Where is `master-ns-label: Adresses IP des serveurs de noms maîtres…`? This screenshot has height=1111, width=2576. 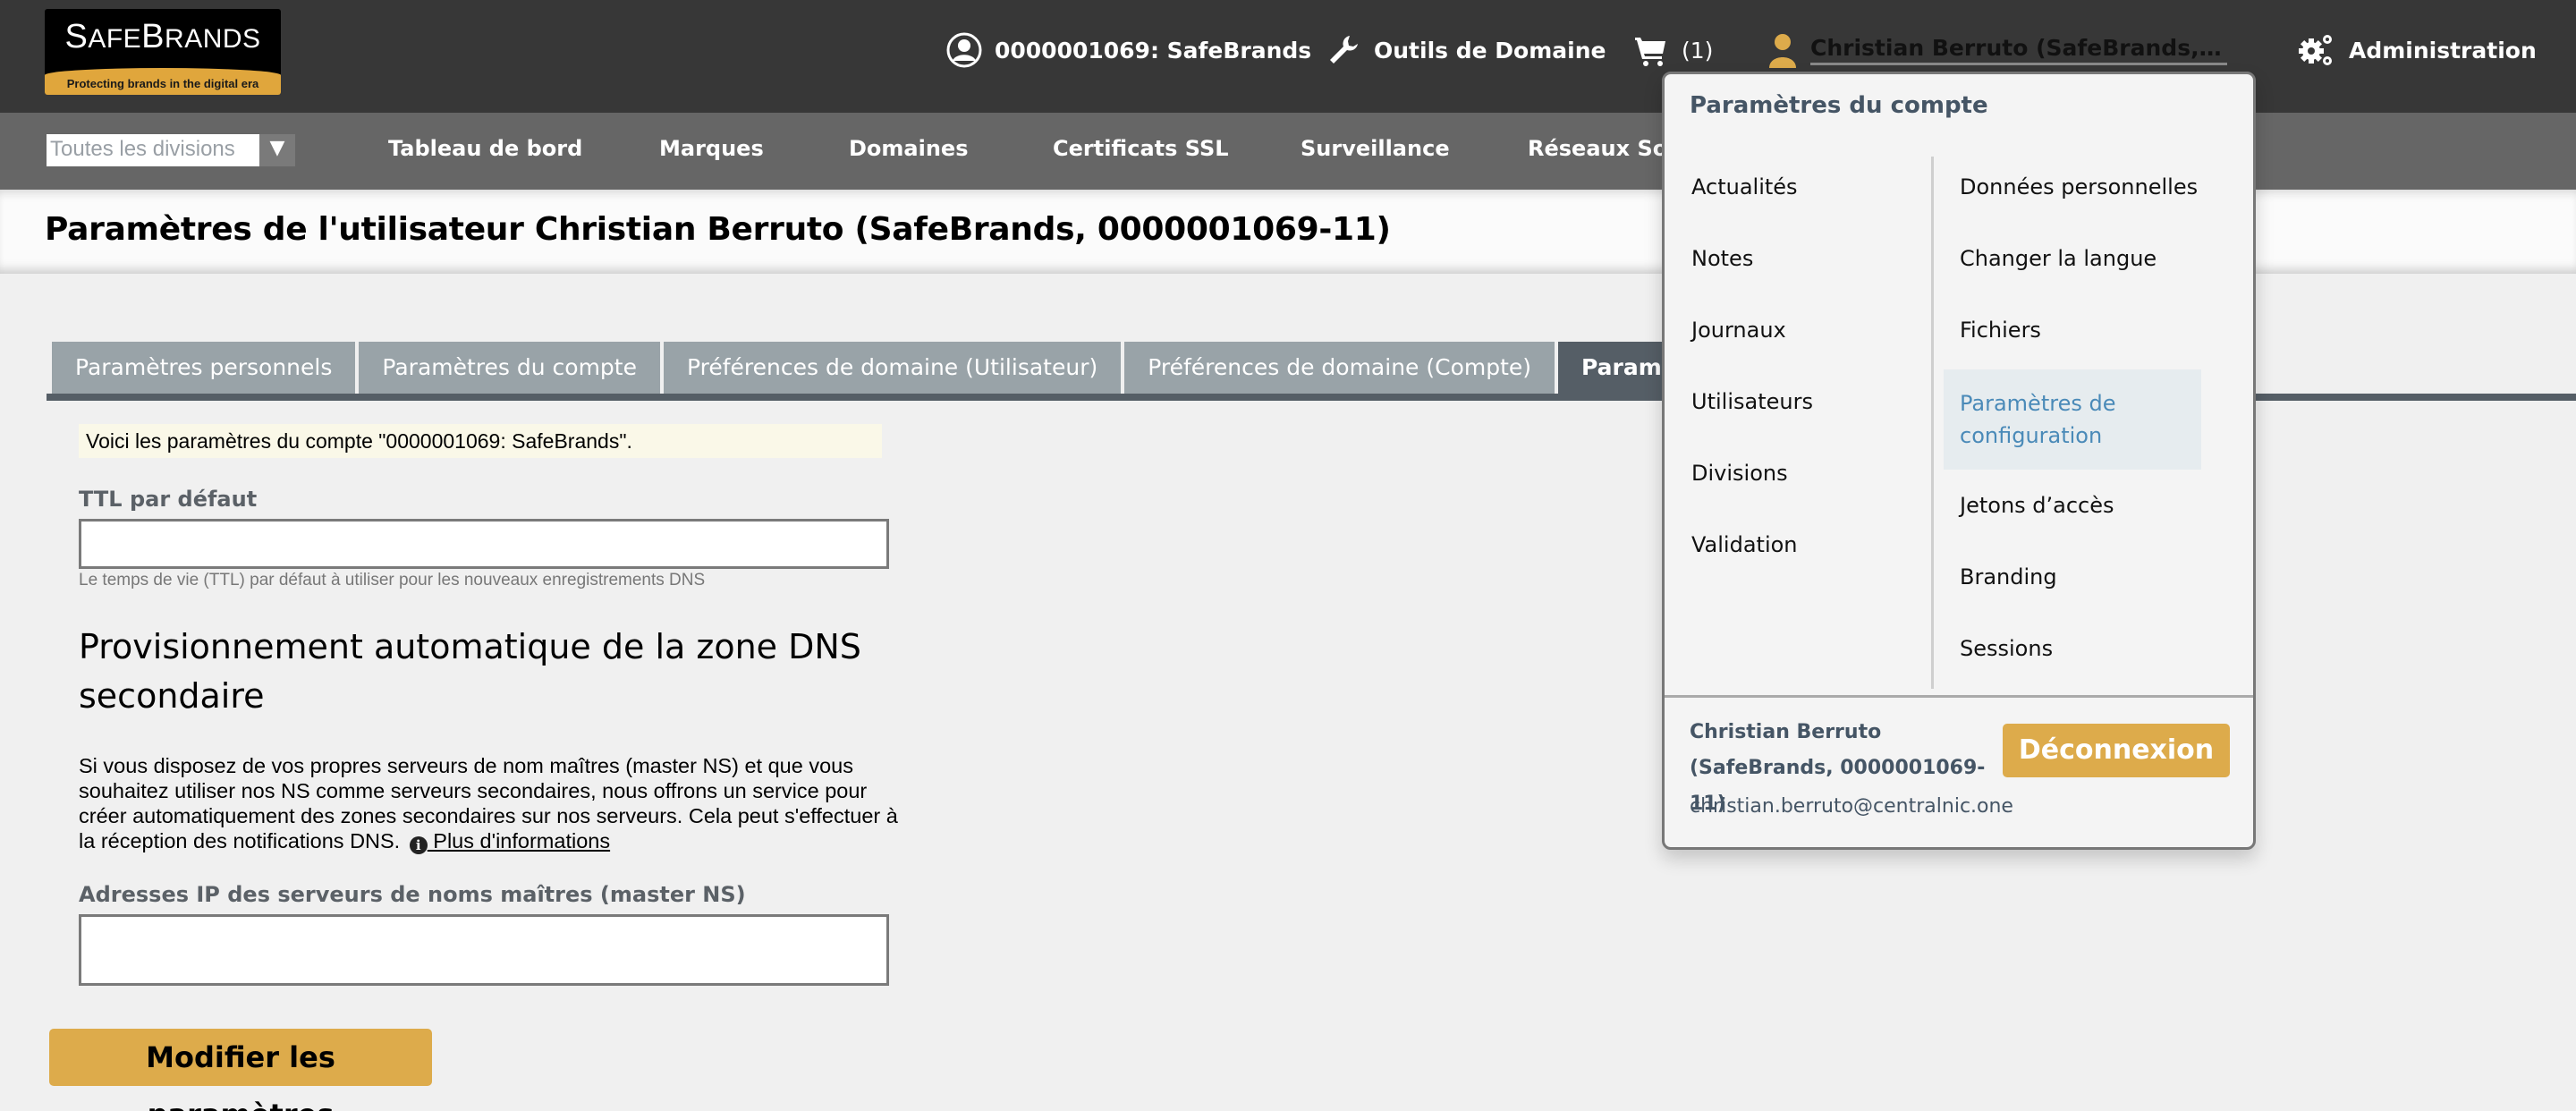 master-ns-label: Adresses IP des serveurs de noms maîtres… is located at coordinates (412, 894).